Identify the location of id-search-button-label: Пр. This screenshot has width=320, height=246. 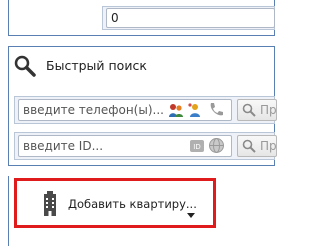
(268, 146).